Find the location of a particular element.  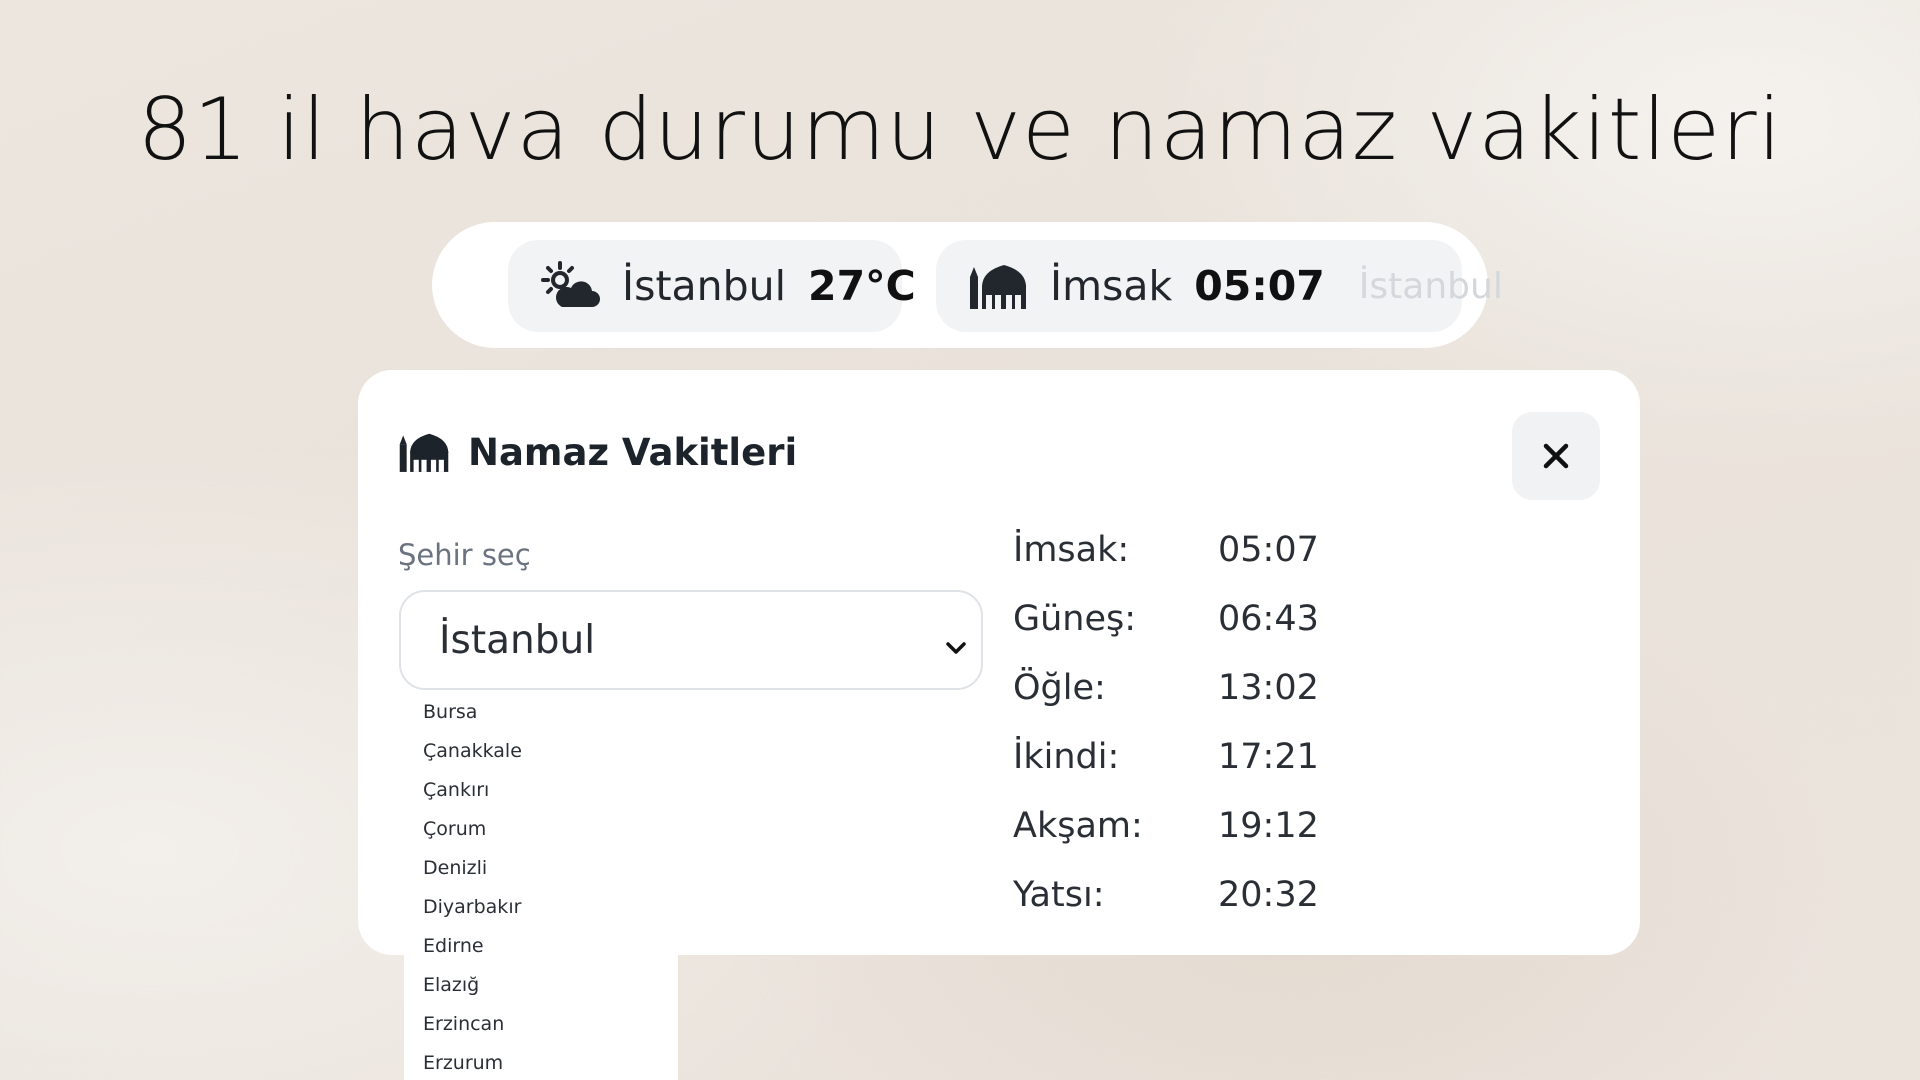

dropdown-option: Elazığ is located at coordinates (541, 984).